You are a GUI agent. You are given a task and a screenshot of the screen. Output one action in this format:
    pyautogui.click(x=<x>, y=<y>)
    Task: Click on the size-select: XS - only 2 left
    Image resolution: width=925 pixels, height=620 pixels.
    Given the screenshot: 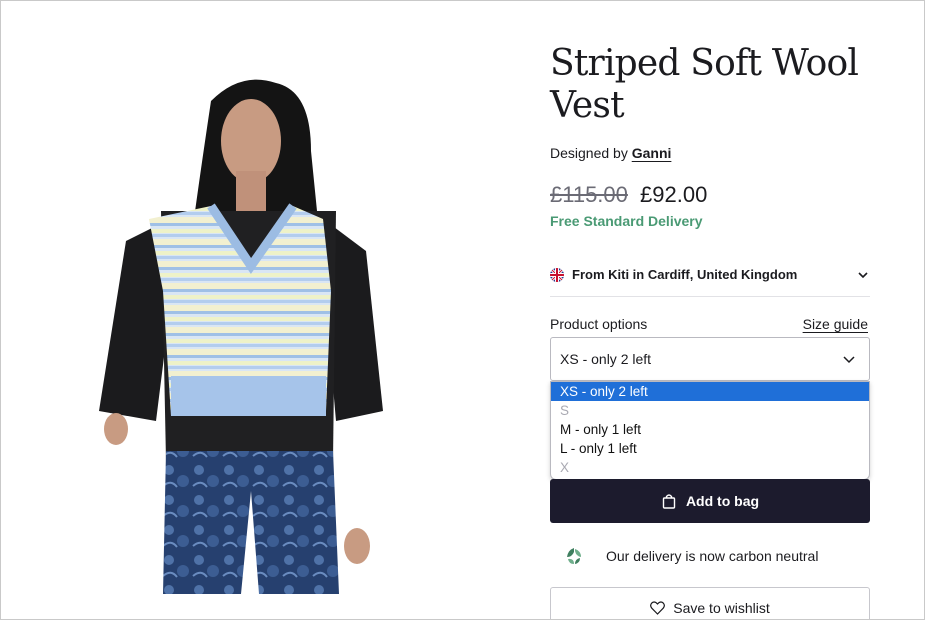 What is the action you would take?
    pyautogui.click(x=710, y=359)
    